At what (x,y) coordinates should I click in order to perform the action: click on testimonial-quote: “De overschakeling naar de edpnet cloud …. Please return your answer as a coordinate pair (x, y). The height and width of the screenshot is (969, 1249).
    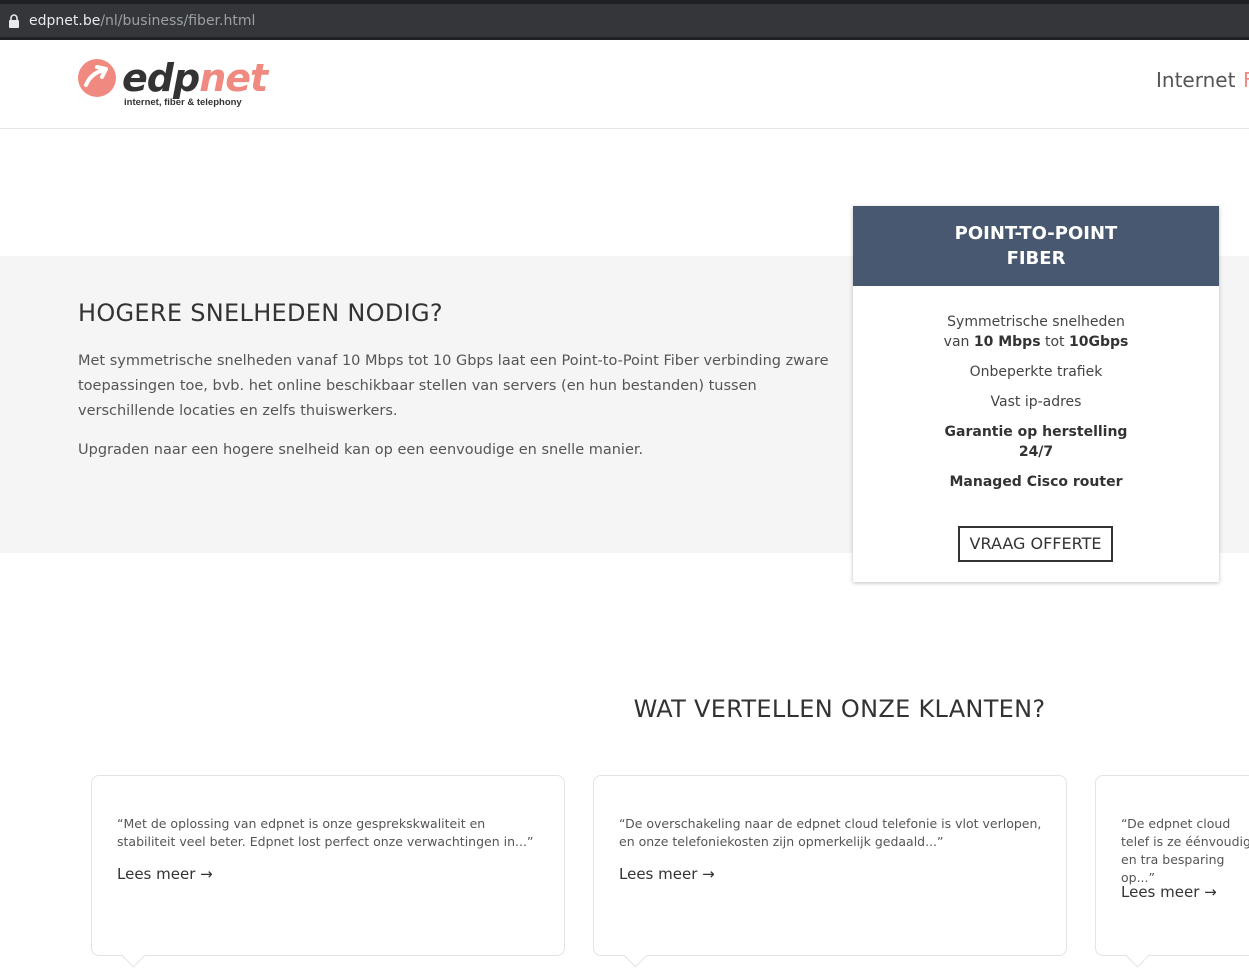
    Looking at the image, I should click on (830, 832).